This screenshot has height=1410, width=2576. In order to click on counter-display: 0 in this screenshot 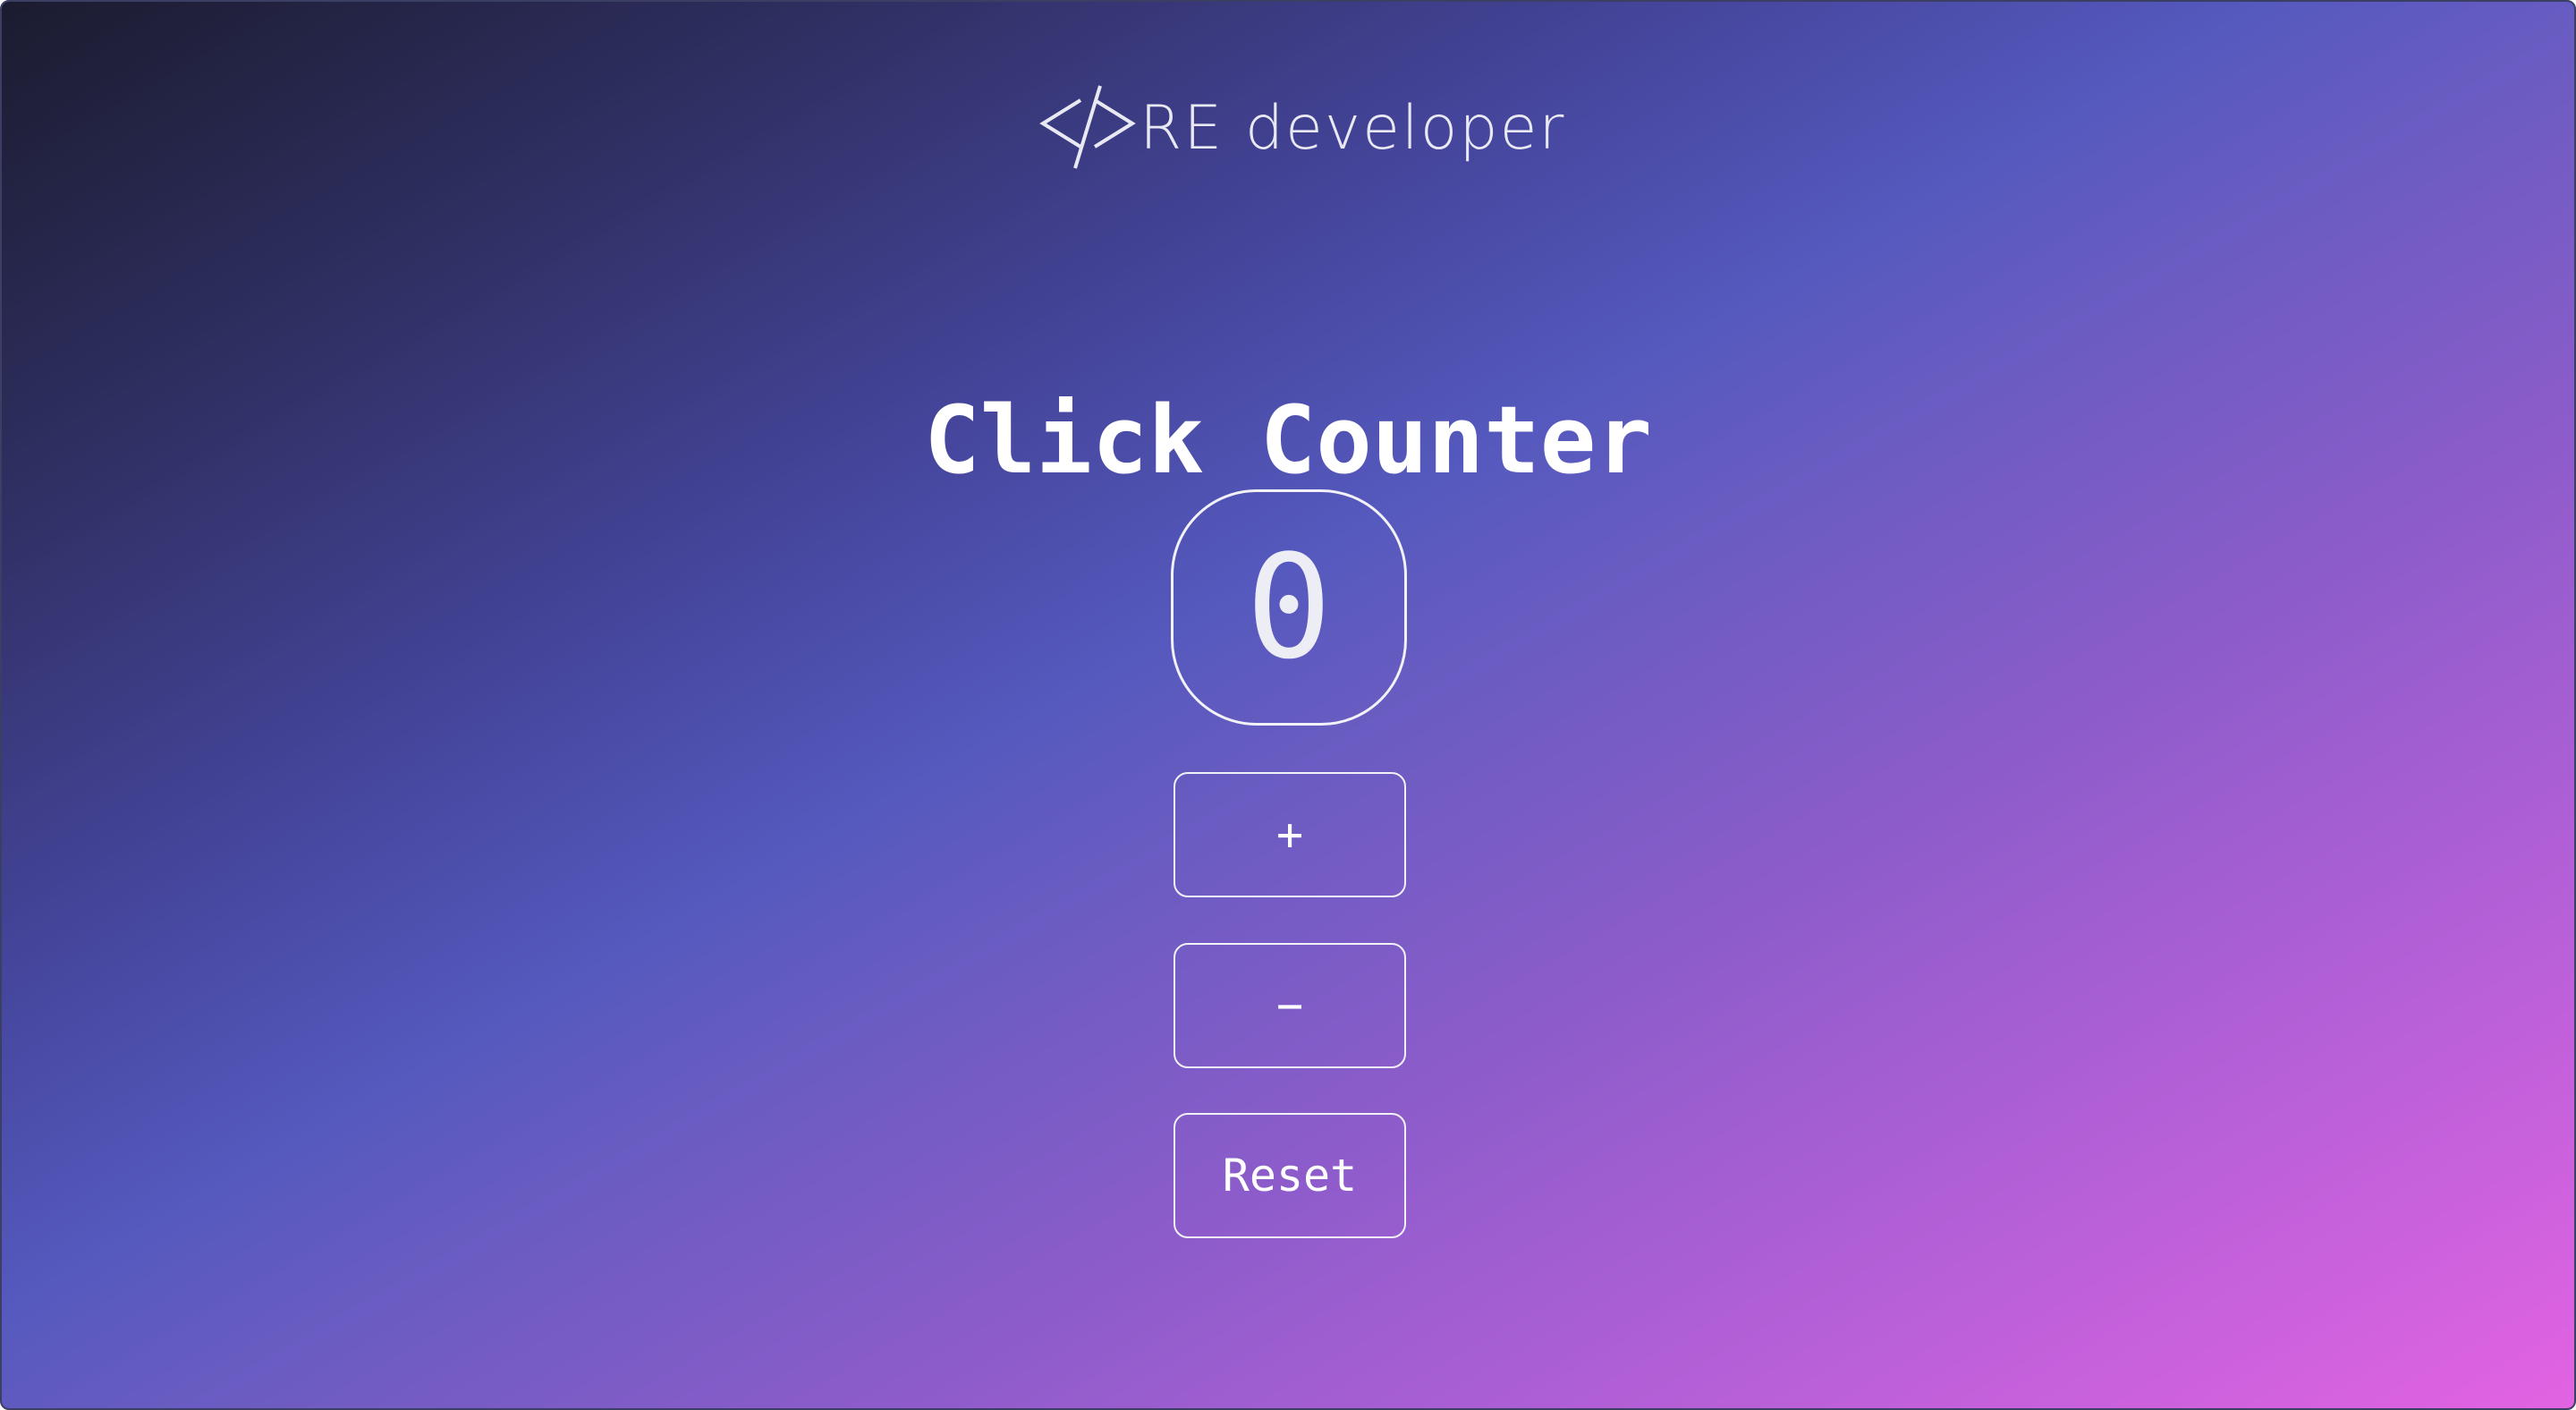, I will do `click(1289, 607)`.